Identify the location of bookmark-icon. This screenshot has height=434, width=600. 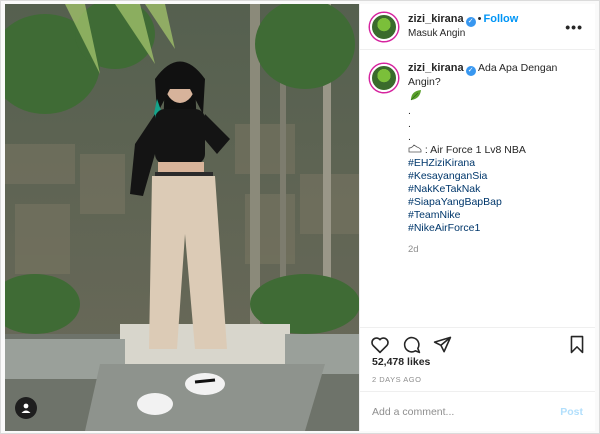
(577, 344).